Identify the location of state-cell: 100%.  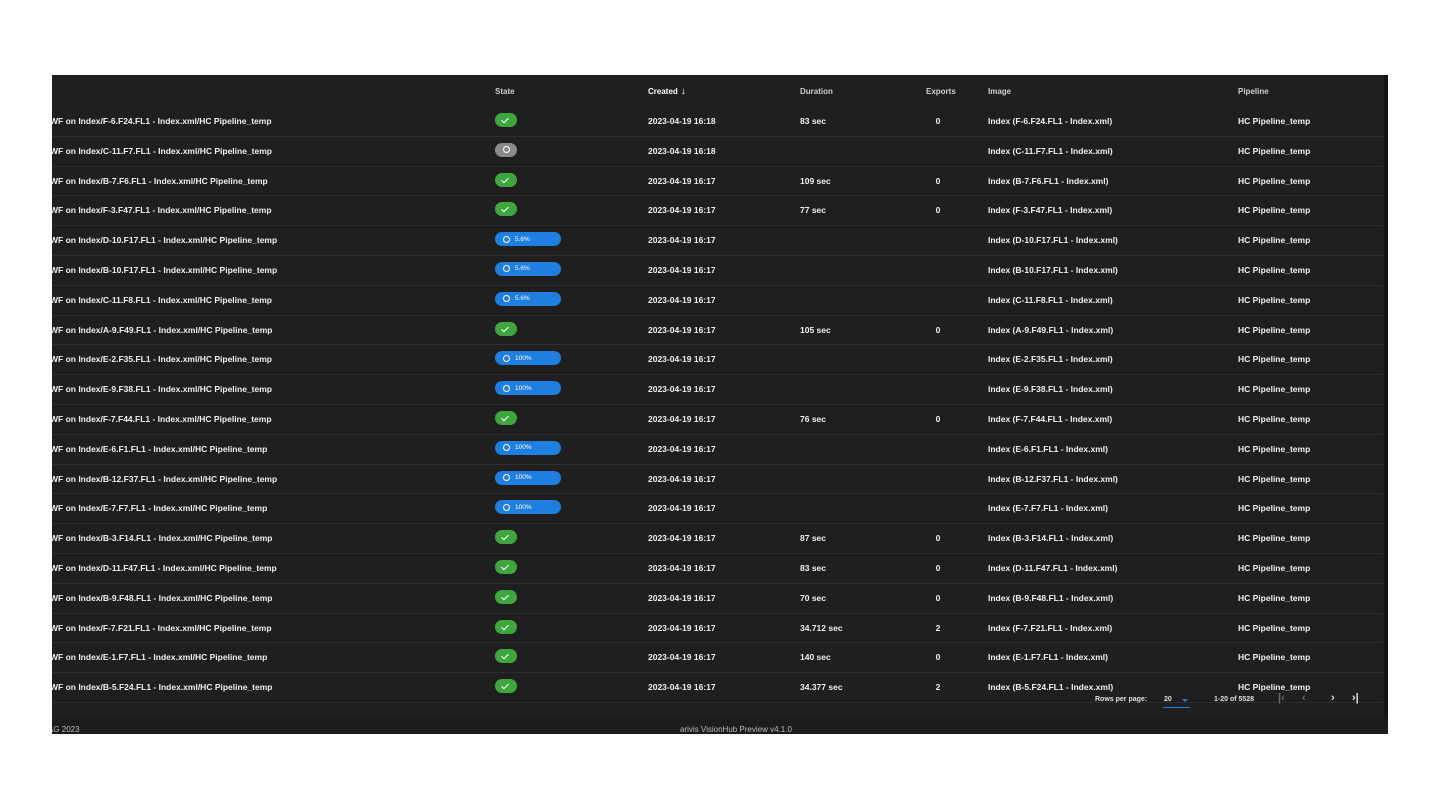
(528, 447).